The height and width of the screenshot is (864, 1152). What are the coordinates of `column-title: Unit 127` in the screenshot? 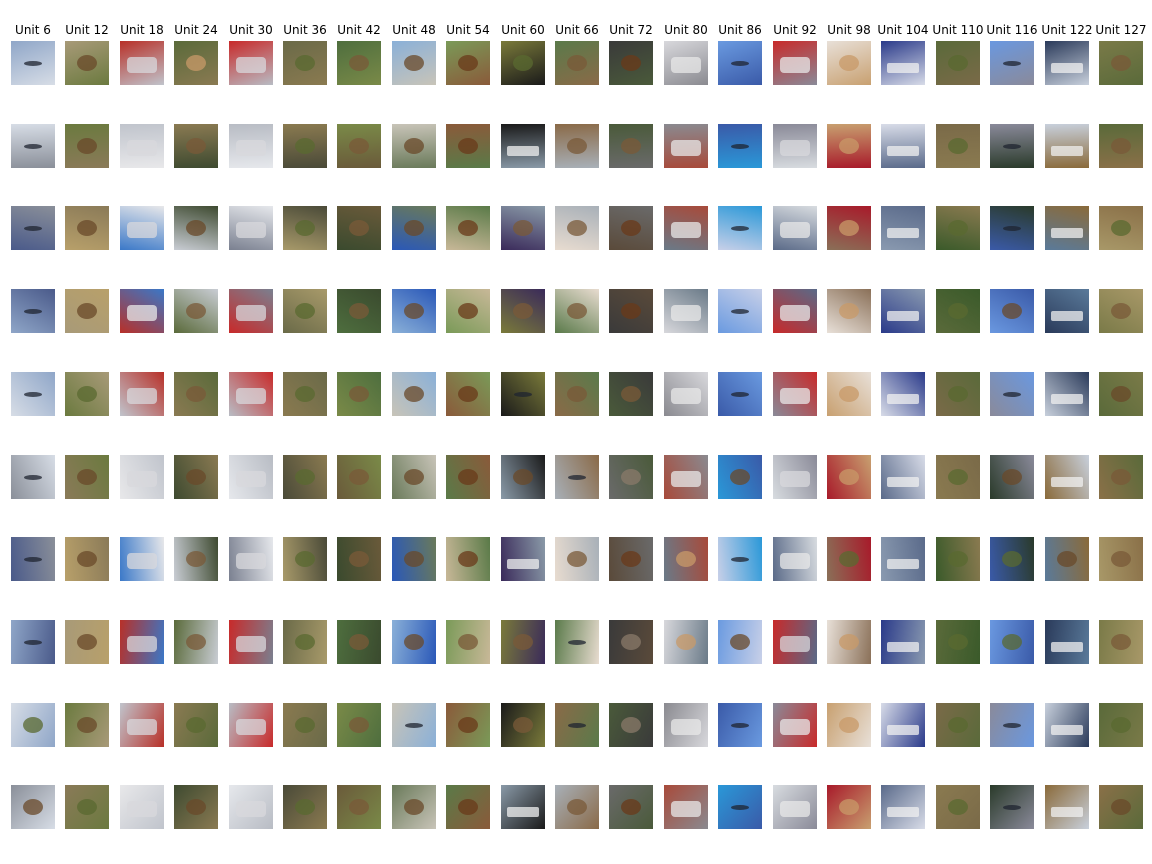 It's located at (1121, 30).